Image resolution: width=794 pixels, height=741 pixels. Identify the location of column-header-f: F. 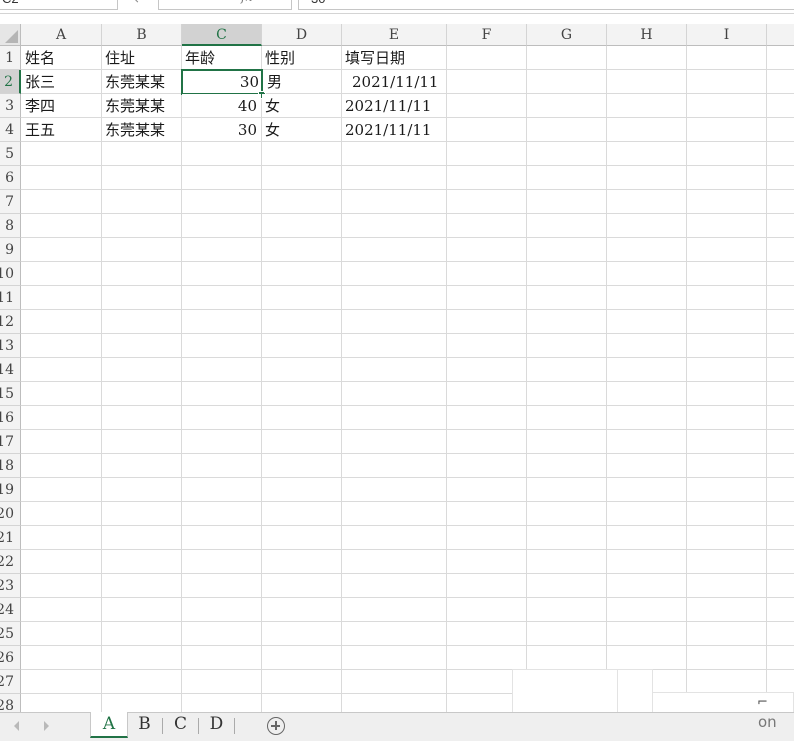
(487, 35).